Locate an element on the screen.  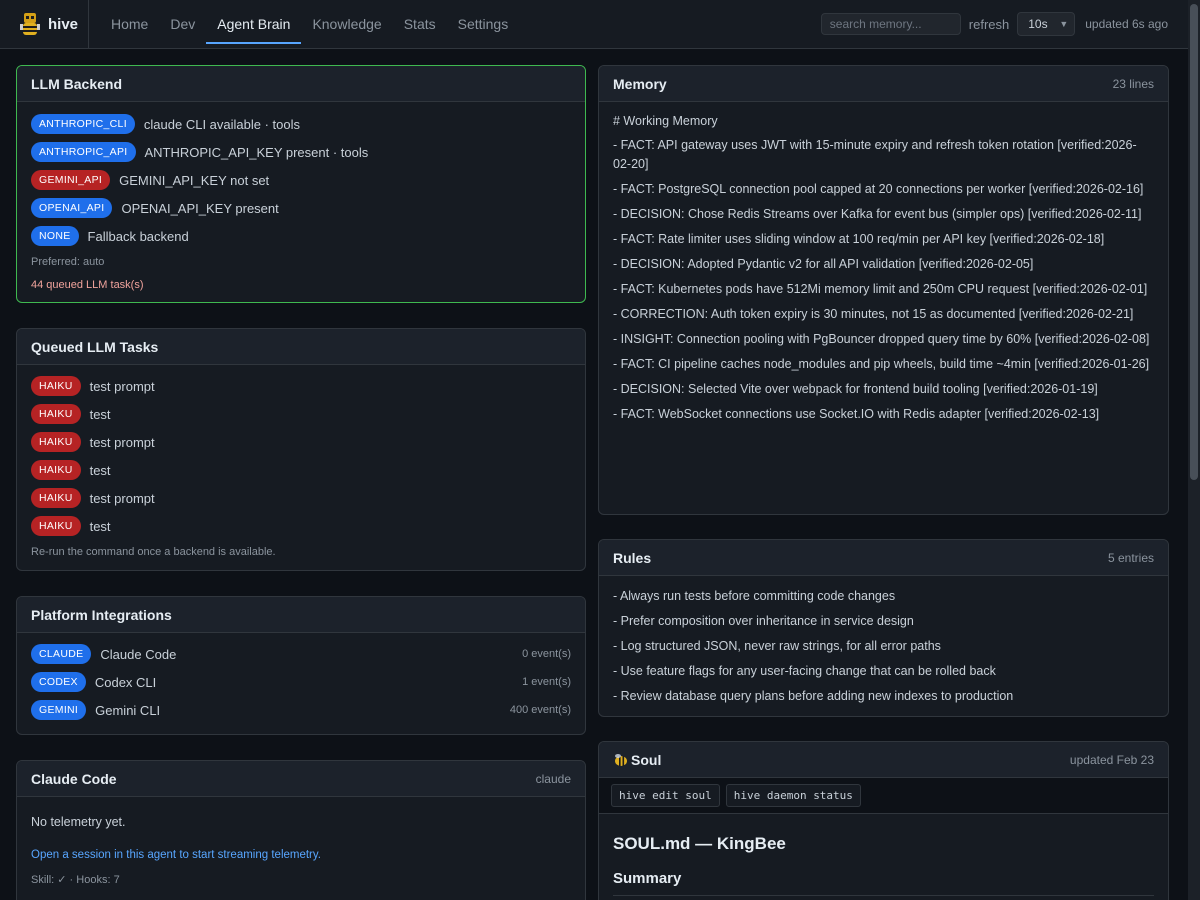
card-header: Soul updated Feb 23 is located at coordinates (883, 760).